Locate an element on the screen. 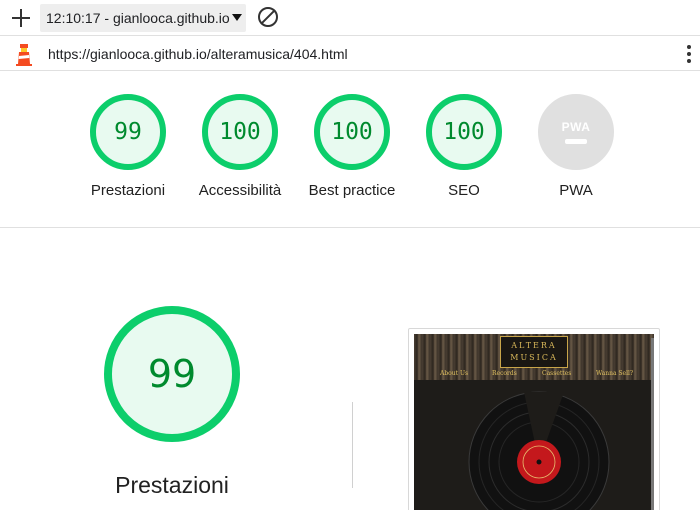 The width and height of the screenshot is (700, 510). logo-line: MUSICA is located at coordinates (534, 357).